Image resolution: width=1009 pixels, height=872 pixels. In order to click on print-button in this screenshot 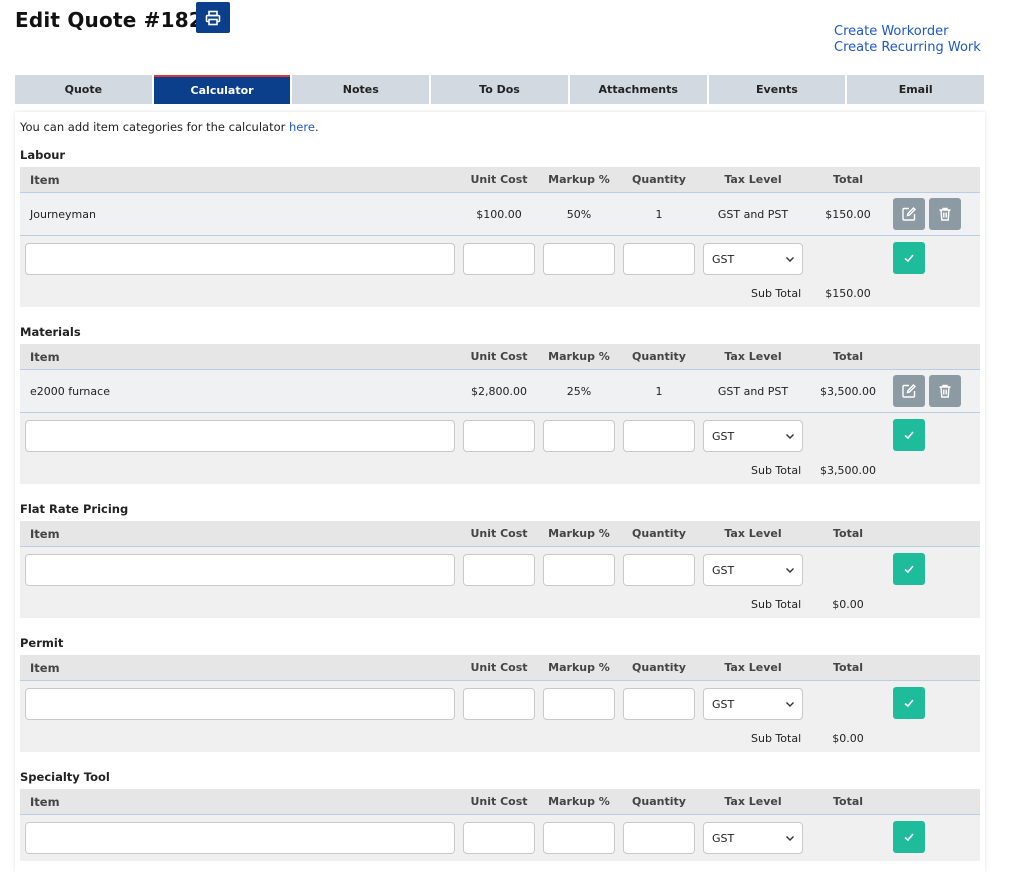, I will do `click(213, 17)`.